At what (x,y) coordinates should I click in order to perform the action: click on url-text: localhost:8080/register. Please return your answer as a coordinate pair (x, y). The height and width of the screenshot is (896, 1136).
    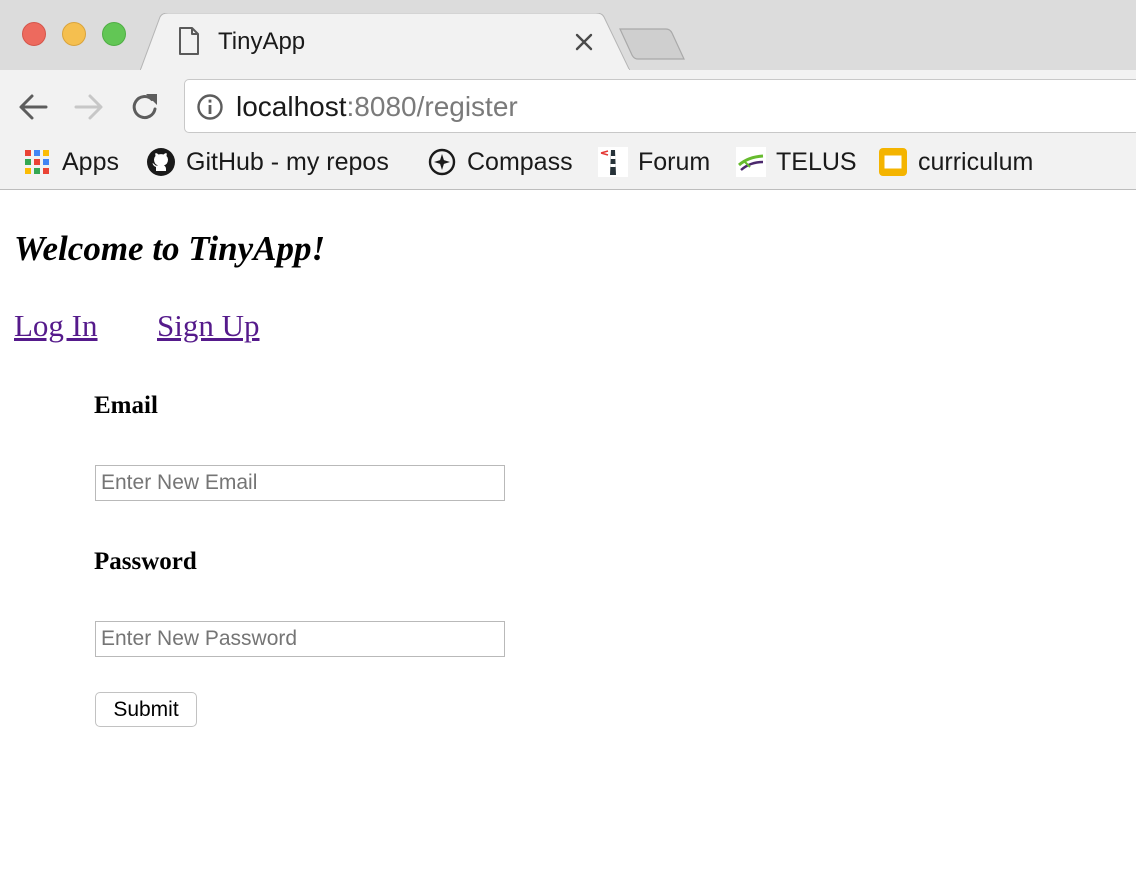
    Looking at the image, I should click on (377, 107).